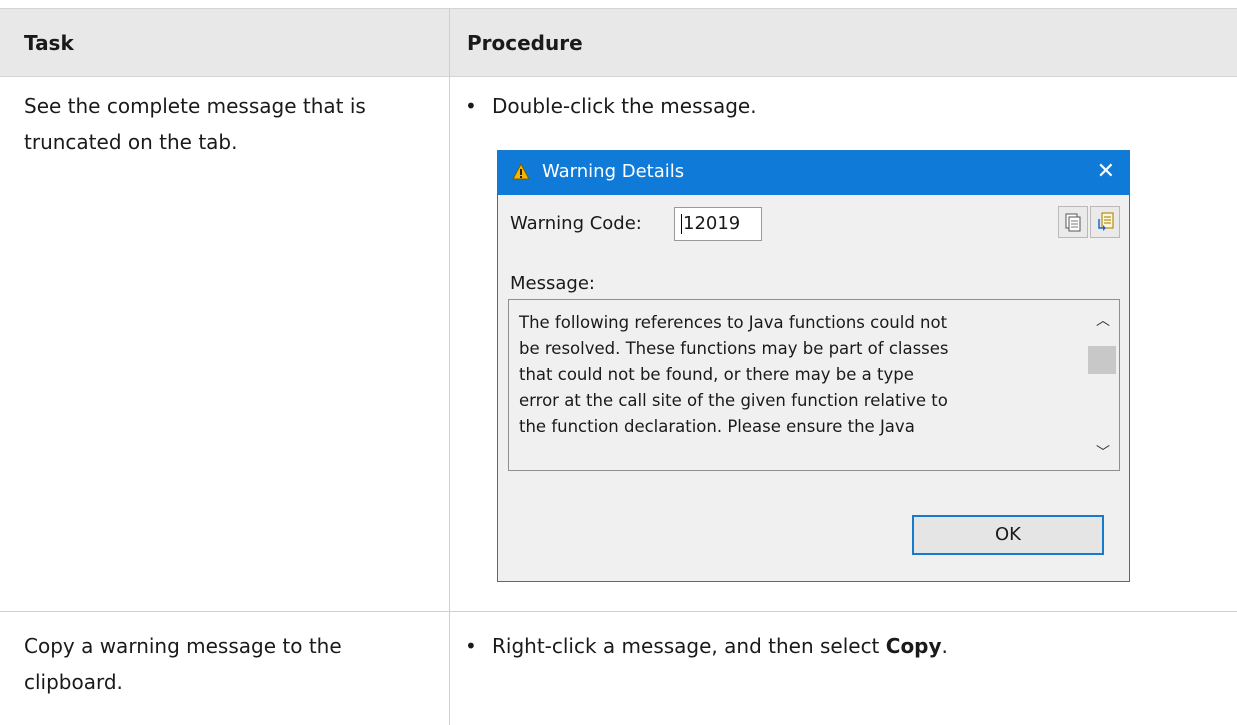  Describe the element at coordinates (449, 668) in the screenshot. I see `row2-column-divider` at that location.